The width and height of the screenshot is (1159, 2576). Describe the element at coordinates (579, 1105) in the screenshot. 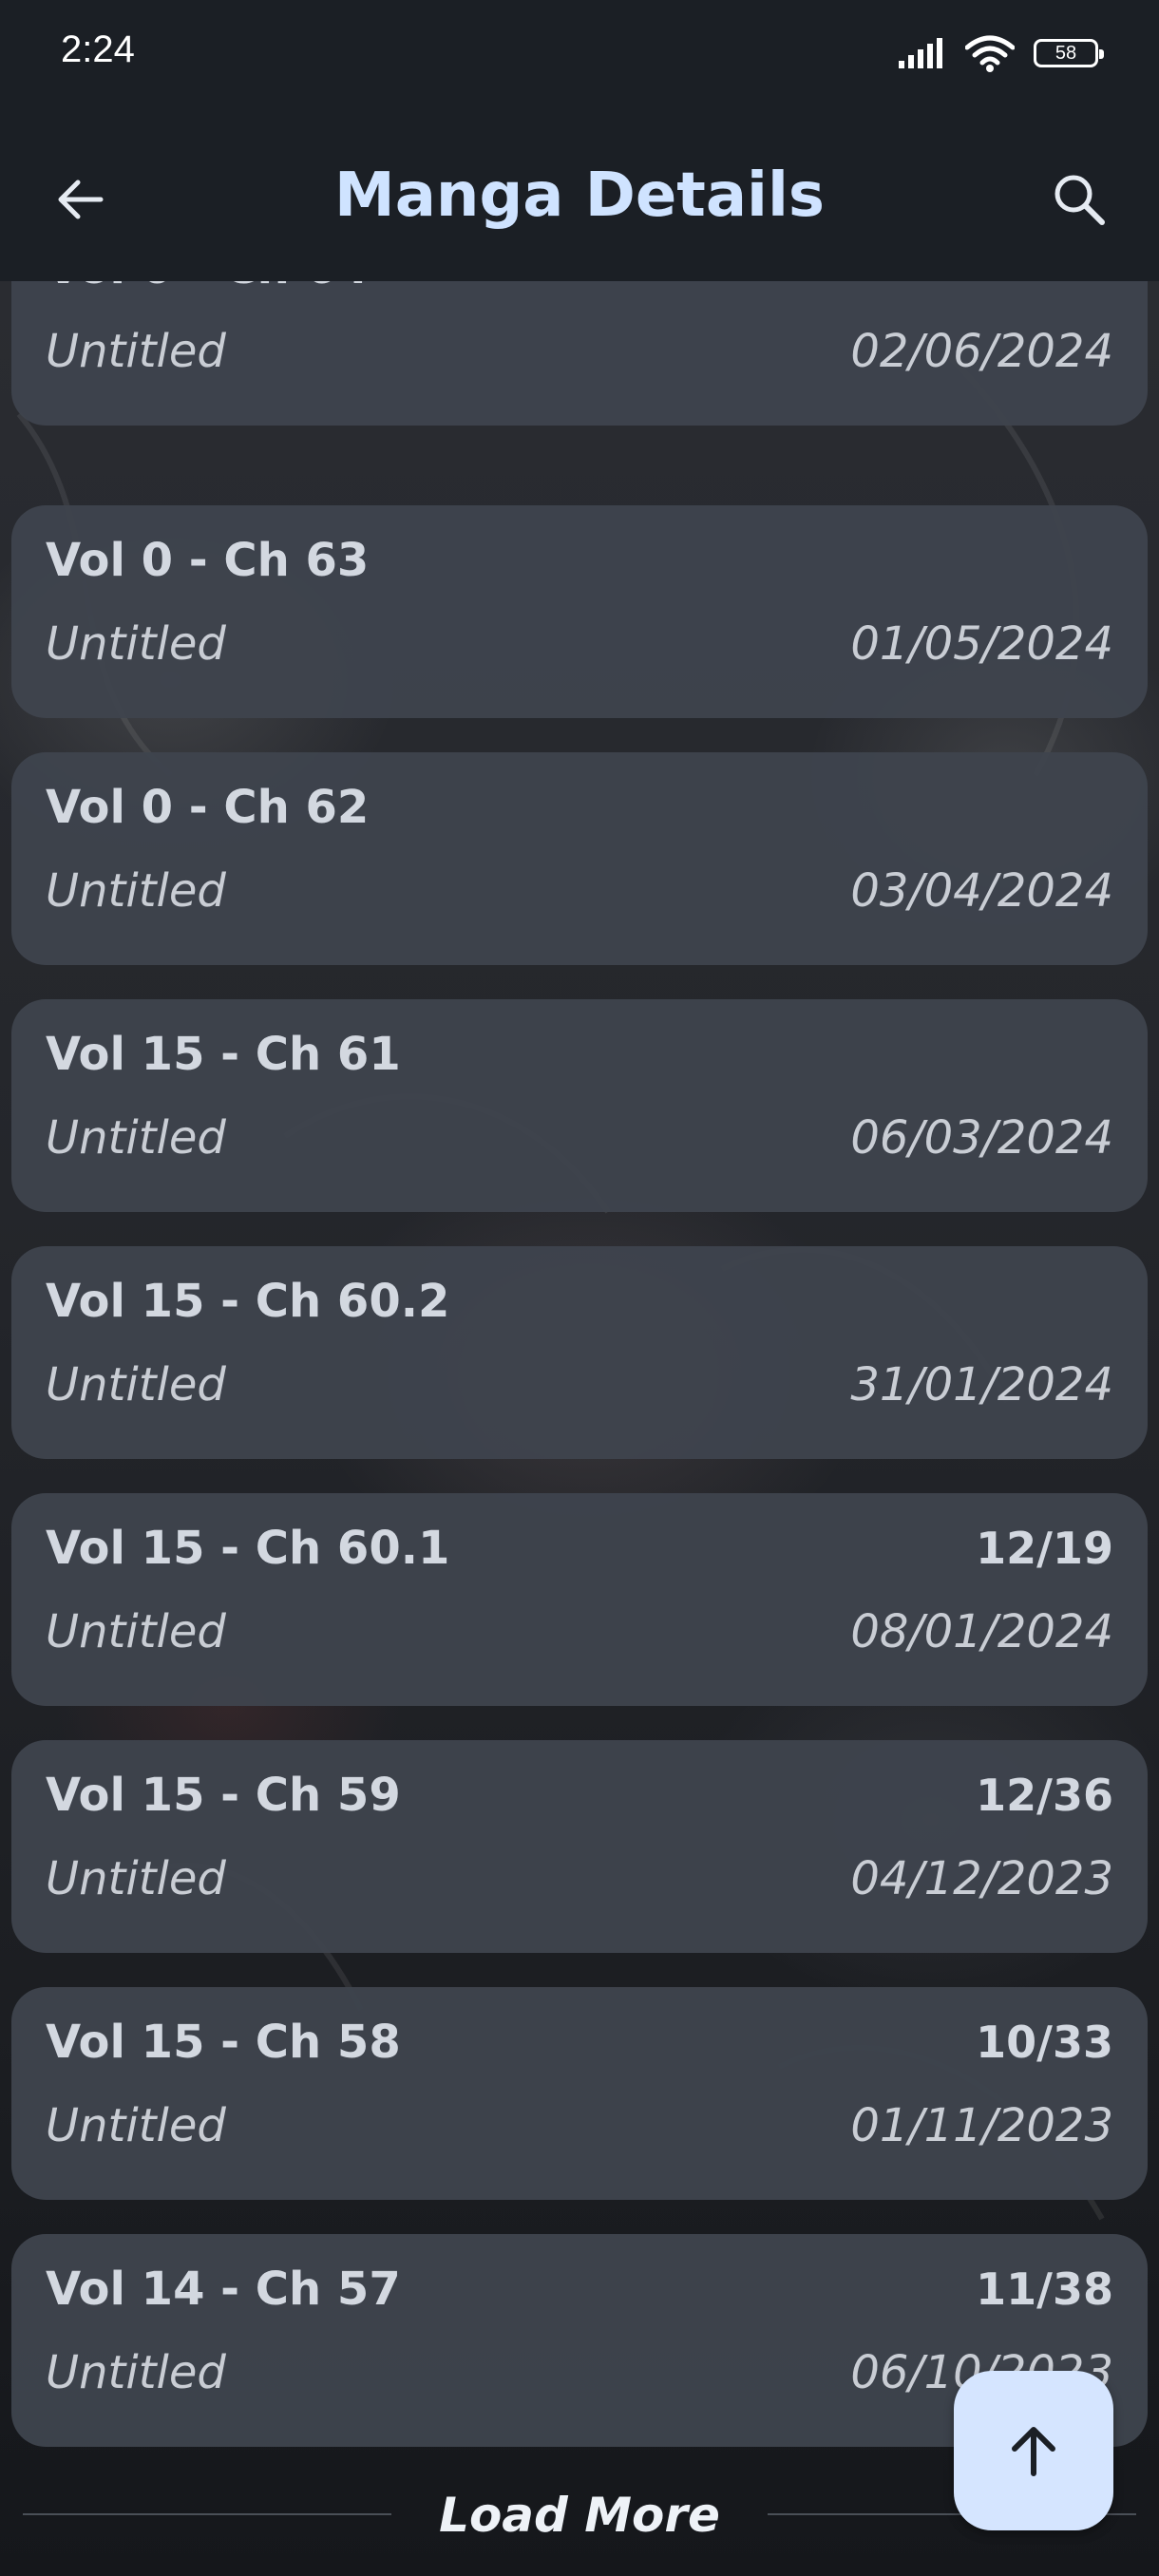

I see `chapter-item: Vol 15 - Ch 61 Untitled 06/03/2024` at that location.